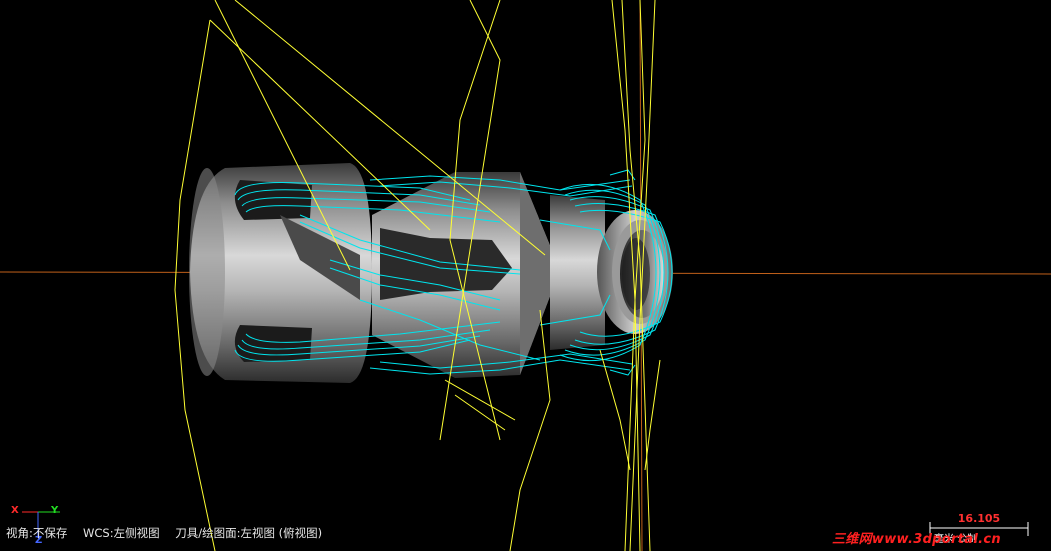  Describe the element at coordinates (121, 533) in the screenshot. I see `status-wcs: WCS:左侧视图` at that location.